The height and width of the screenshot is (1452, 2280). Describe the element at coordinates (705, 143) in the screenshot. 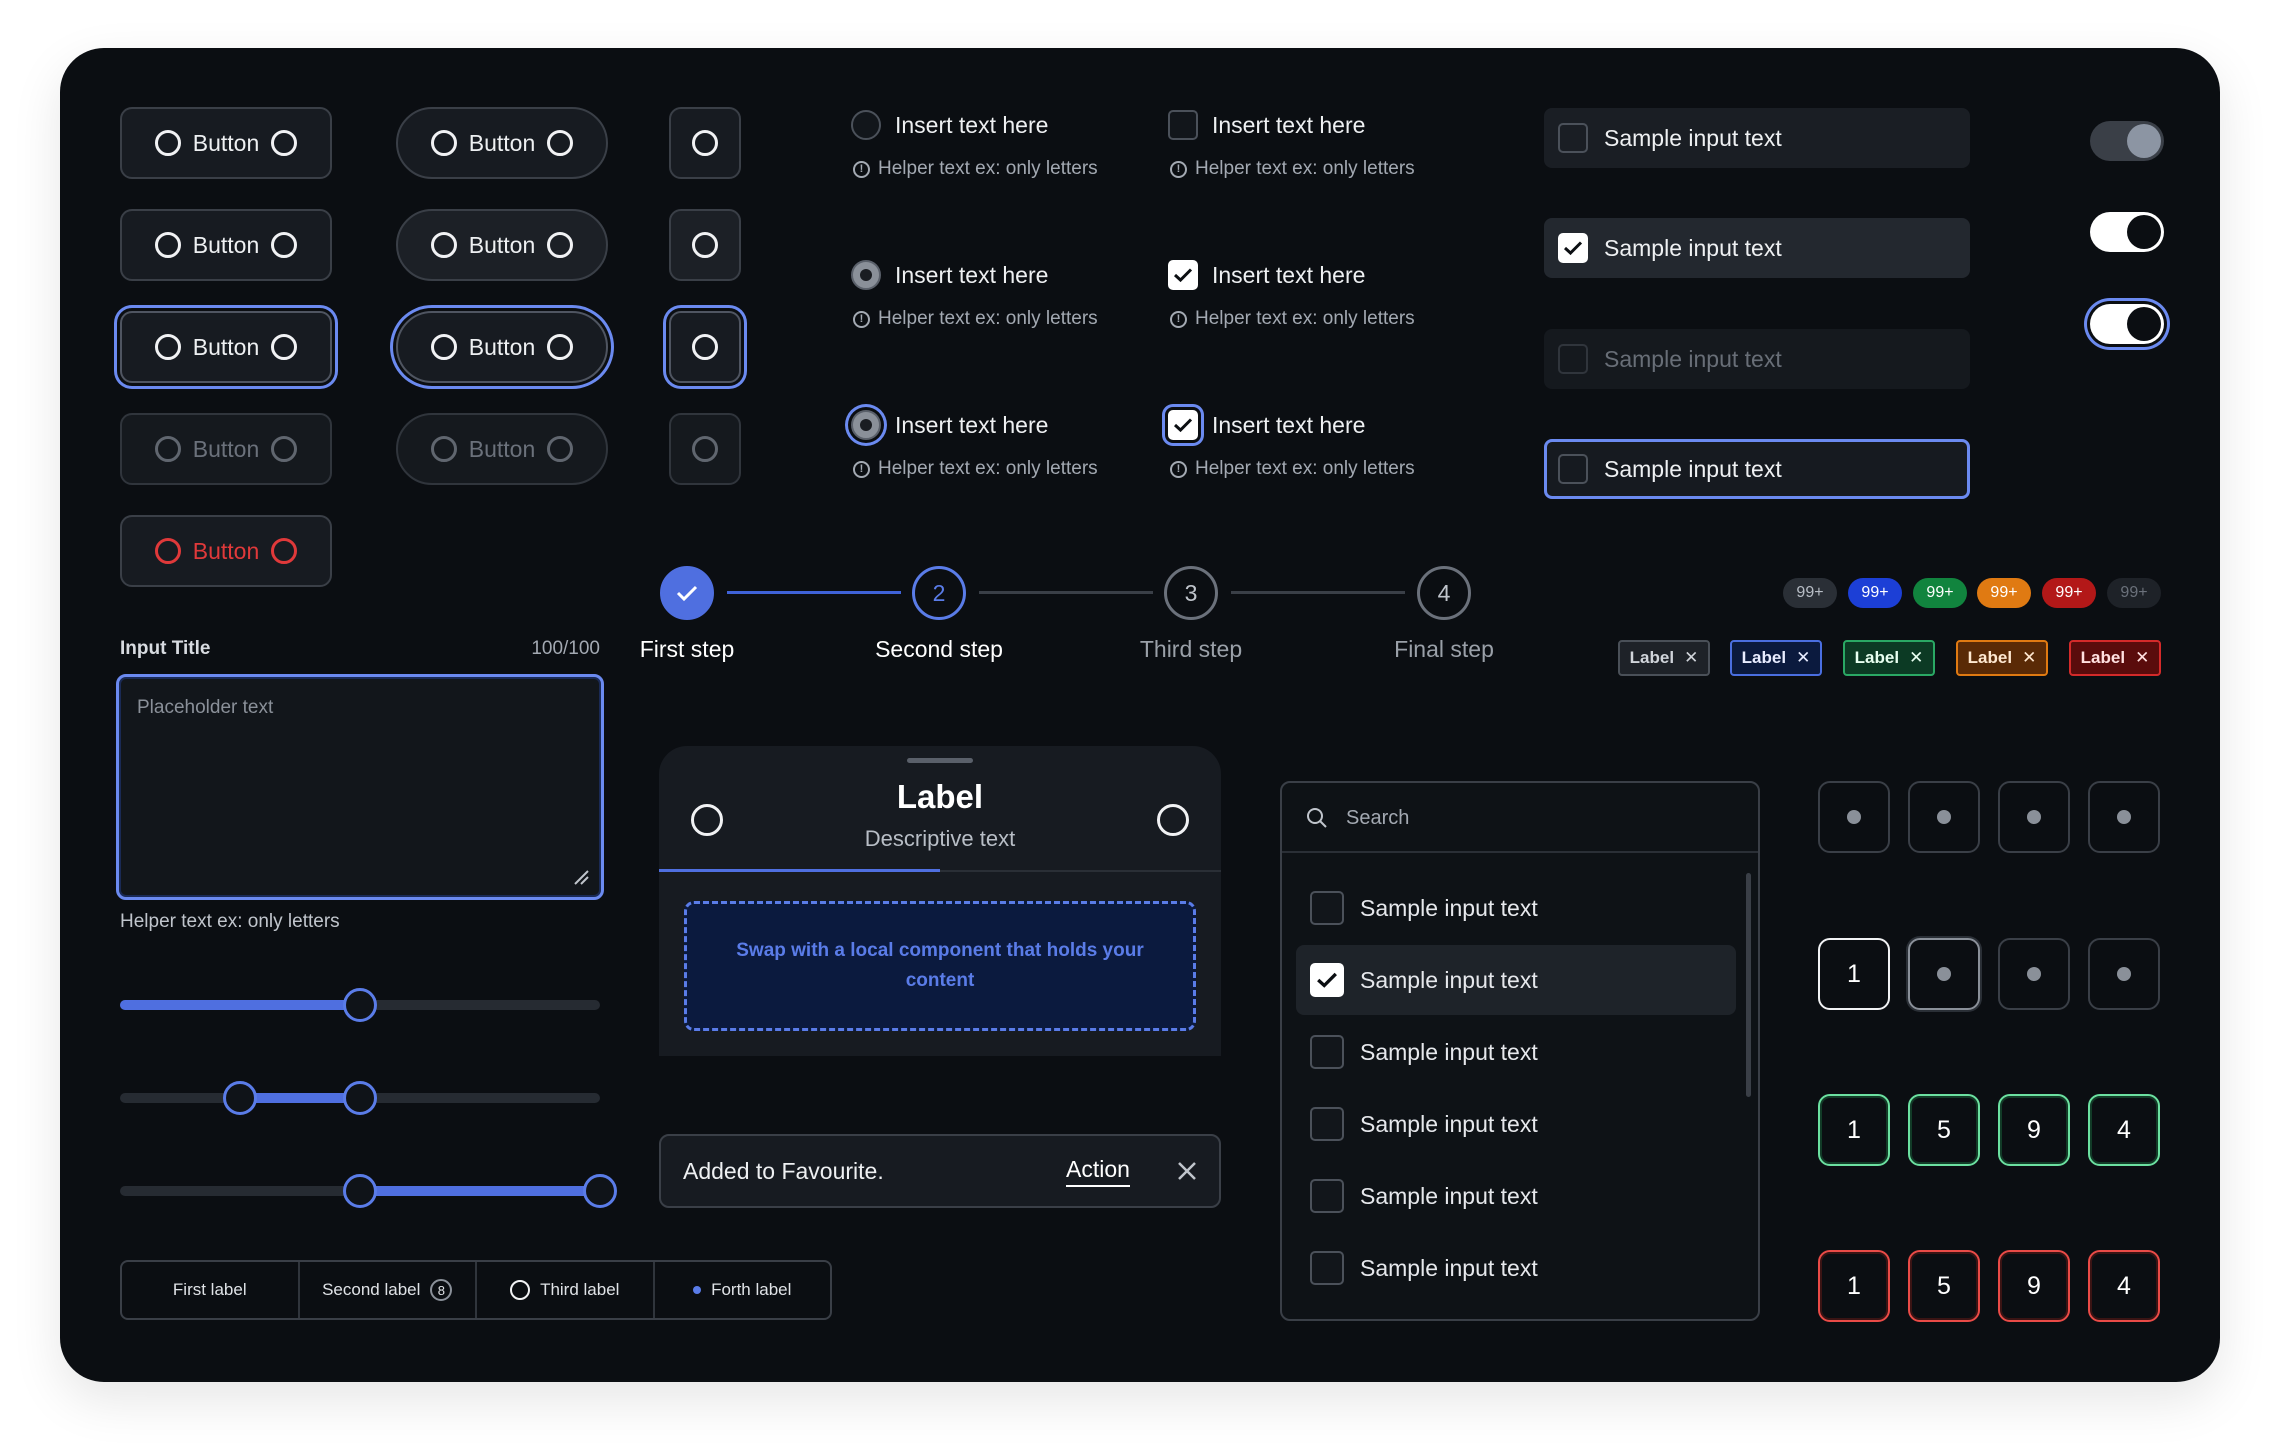

I see `icon-button-default` at that location.